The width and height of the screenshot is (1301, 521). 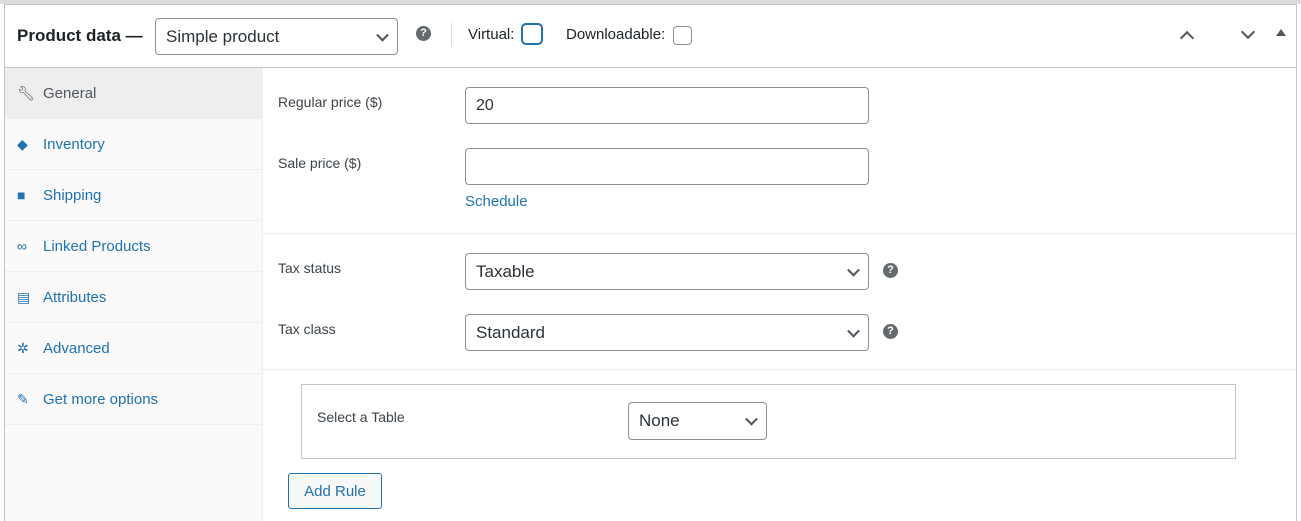 What do you see at coordinates (76, 348) in the screenshot?
I see `tab-label: Advanced` at bounding box center [76, 348].